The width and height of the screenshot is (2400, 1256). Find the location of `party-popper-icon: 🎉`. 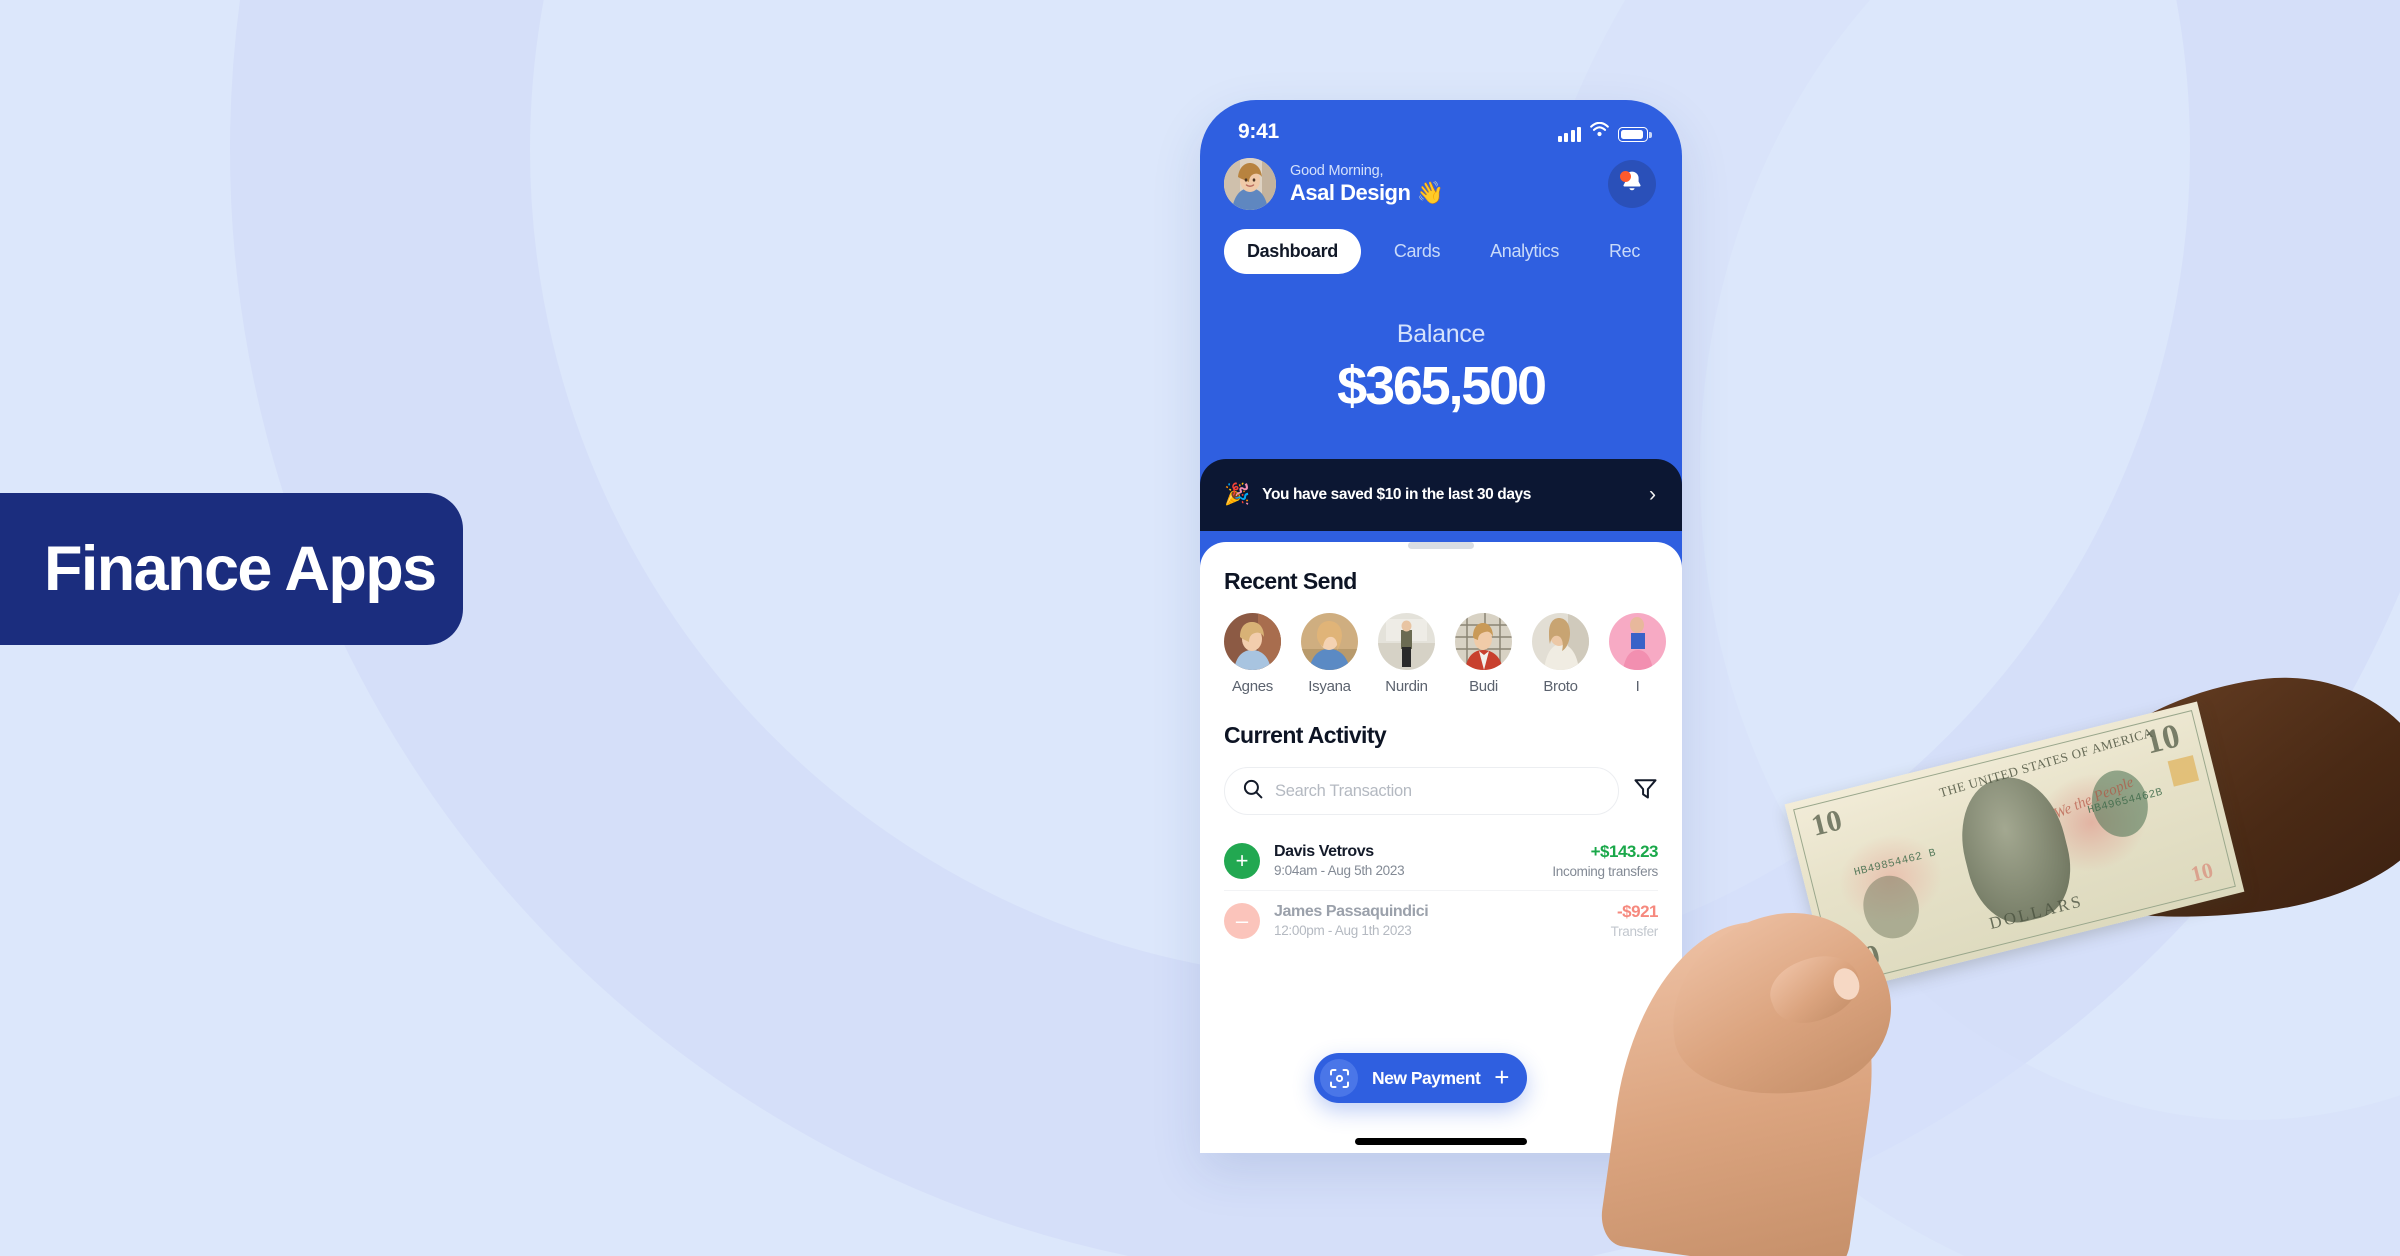

party-popper-icon: 🎉 is located at coordinates (1237, 494).